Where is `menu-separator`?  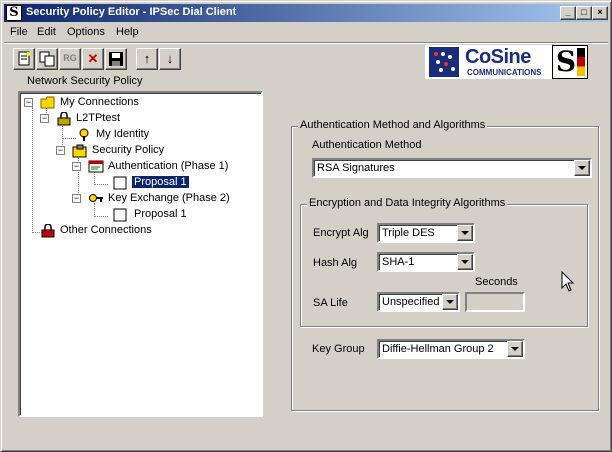 menu-separator is located at coordinates (306, 43).